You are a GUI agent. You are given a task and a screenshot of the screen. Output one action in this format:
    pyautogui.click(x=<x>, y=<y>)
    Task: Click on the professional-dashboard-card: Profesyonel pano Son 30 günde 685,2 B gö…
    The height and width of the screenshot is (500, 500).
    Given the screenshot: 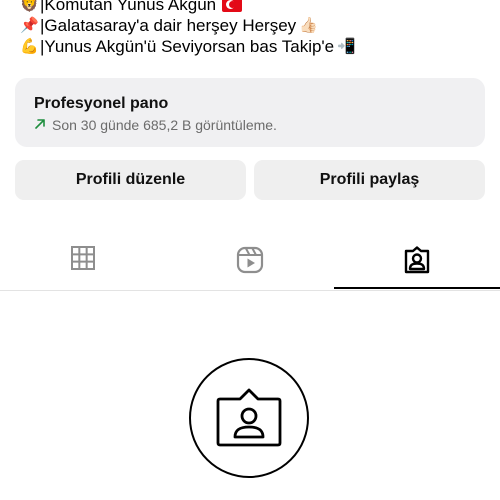 What is the action you would take?
    pyautogui.click(x=250, y=112)
    